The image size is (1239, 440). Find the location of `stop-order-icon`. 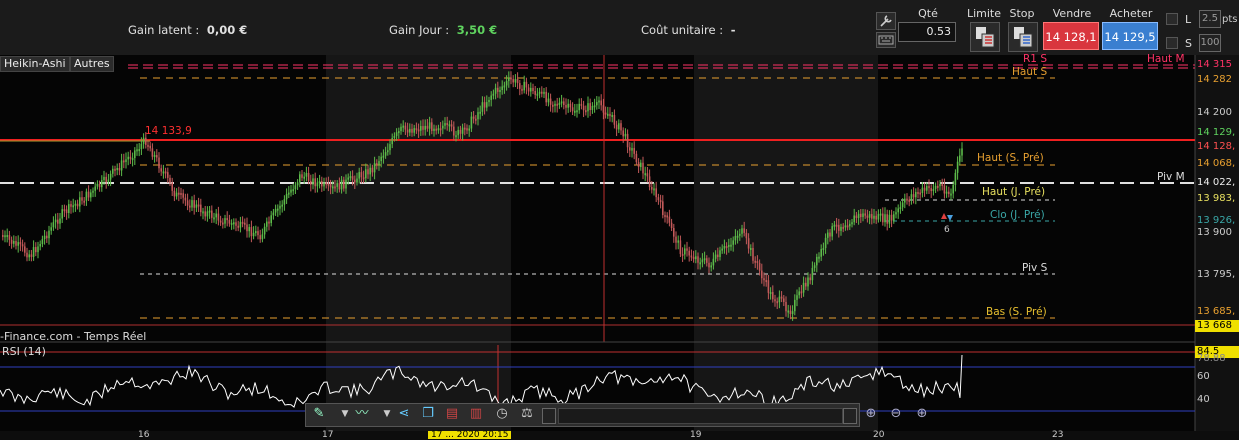

stop-order-icon is located at coordinates (1023, 37).